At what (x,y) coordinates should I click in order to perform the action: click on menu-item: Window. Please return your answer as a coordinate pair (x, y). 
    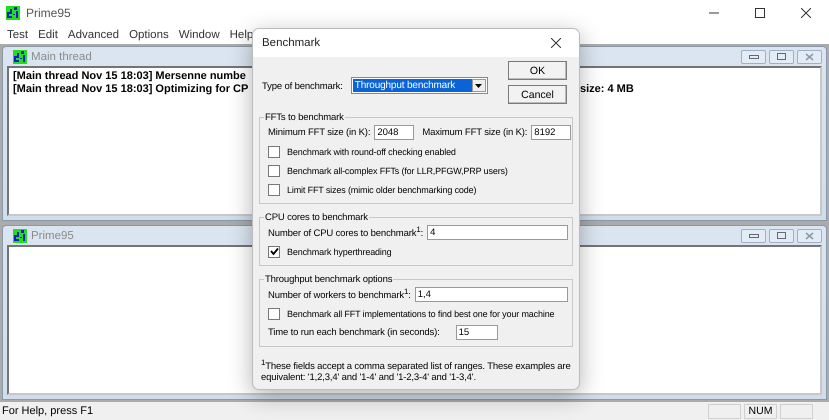
    Looking at the image, I should click on (199, 35).